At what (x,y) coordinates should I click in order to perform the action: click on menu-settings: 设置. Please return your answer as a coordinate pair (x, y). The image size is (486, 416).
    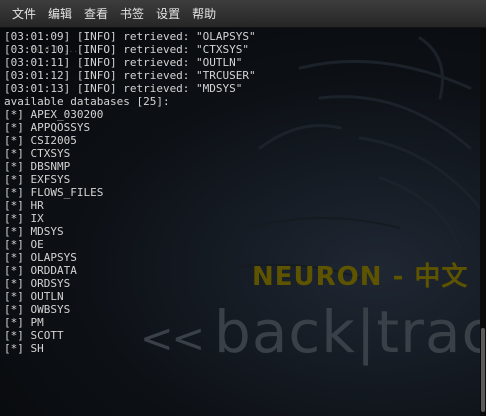
    Looking at the image, I should click on (168, 14).